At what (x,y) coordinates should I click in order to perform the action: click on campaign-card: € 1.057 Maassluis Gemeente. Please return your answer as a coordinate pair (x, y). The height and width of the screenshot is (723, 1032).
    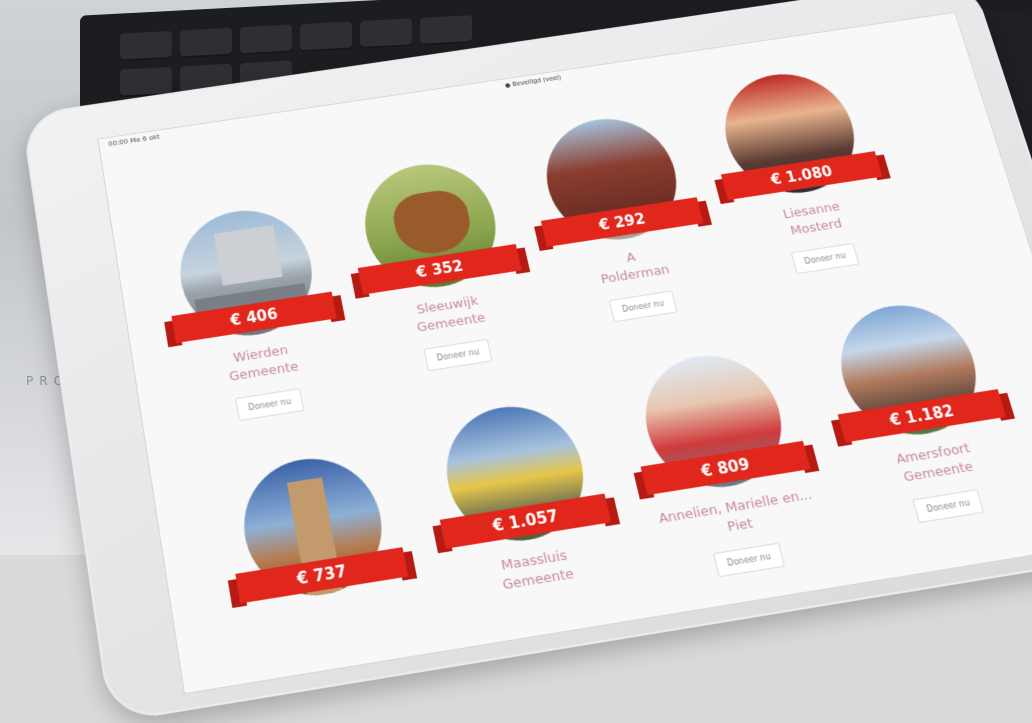
    Looking at the image, I should click on (521, 499).